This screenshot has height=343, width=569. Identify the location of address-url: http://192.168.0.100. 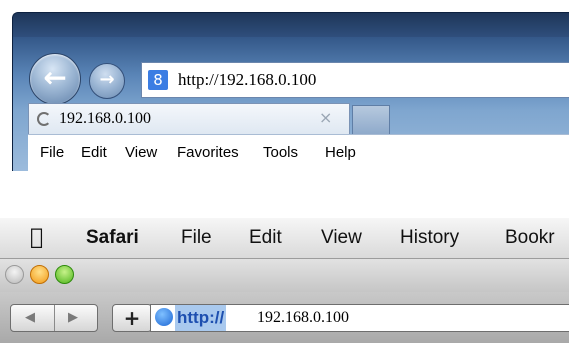
(247, 80).